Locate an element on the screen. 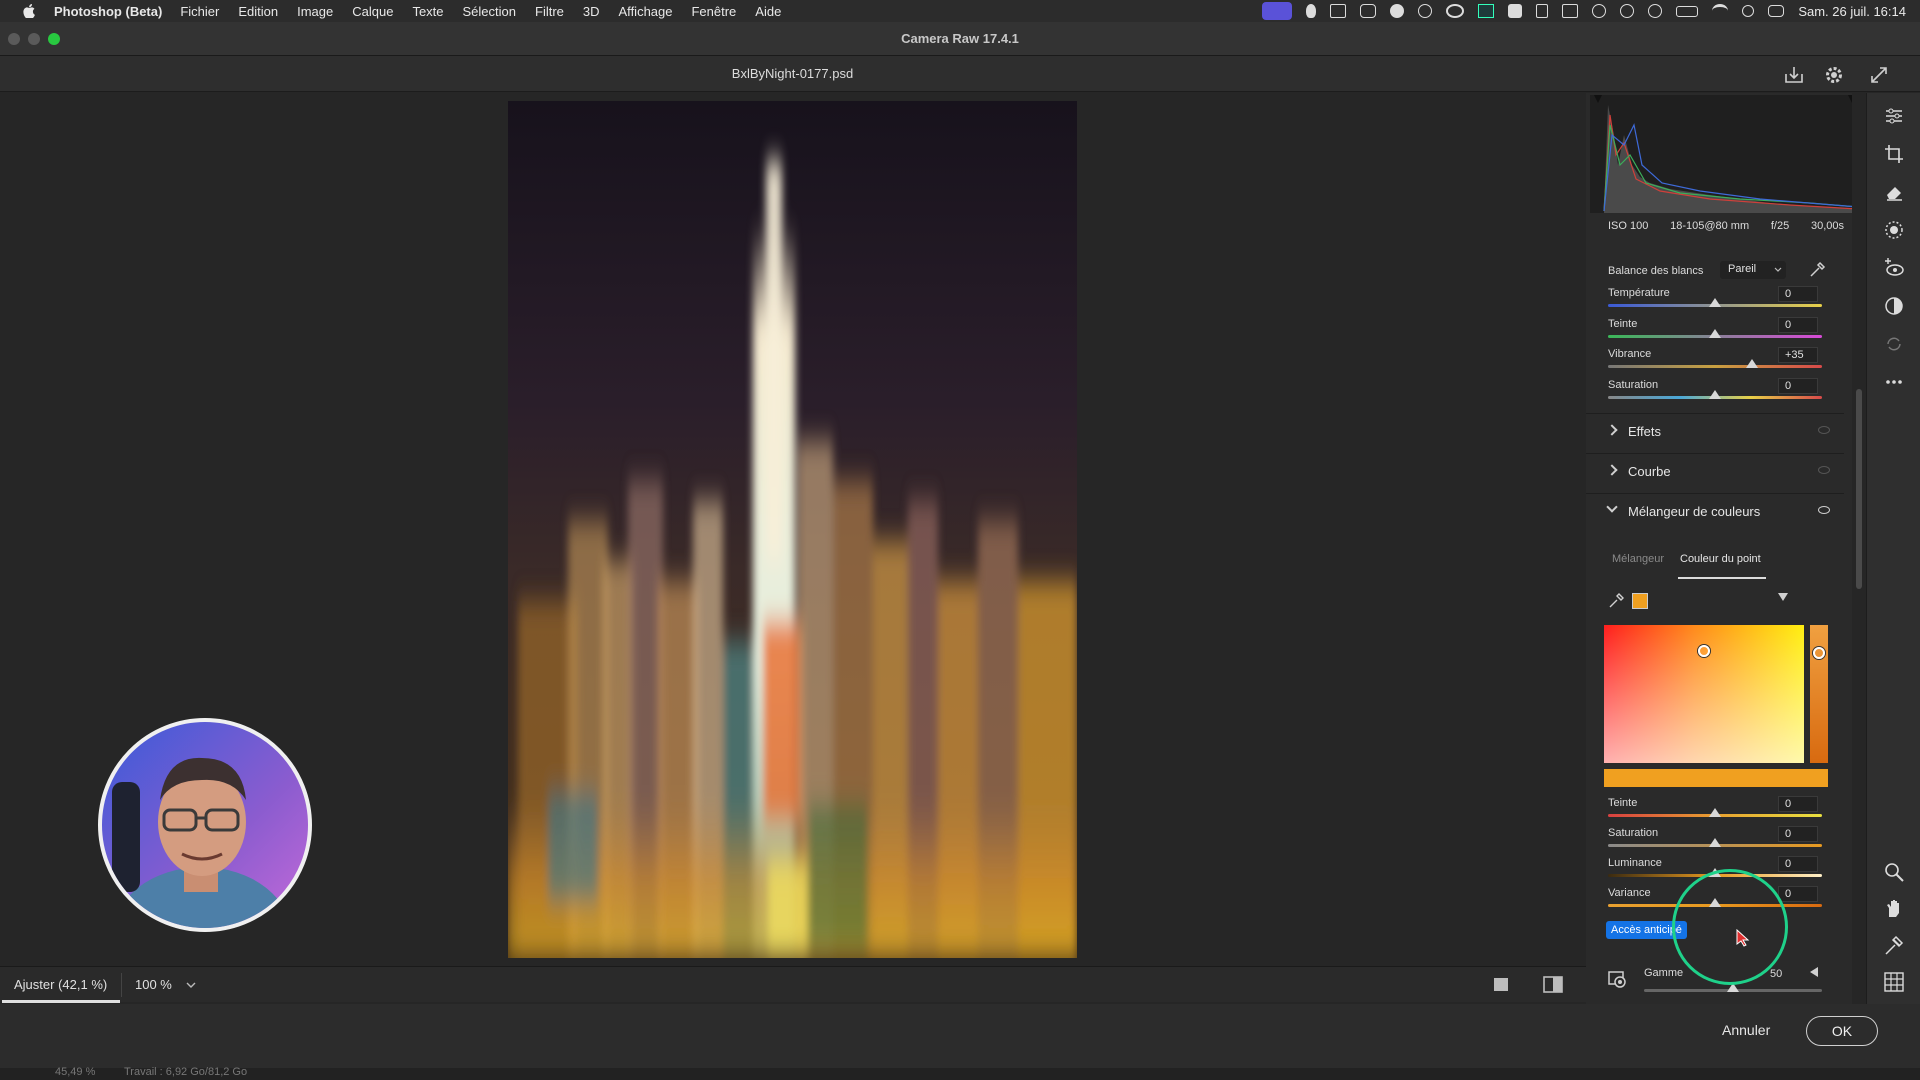  spotlight-search-icon is located at coordinates (1748, 11).